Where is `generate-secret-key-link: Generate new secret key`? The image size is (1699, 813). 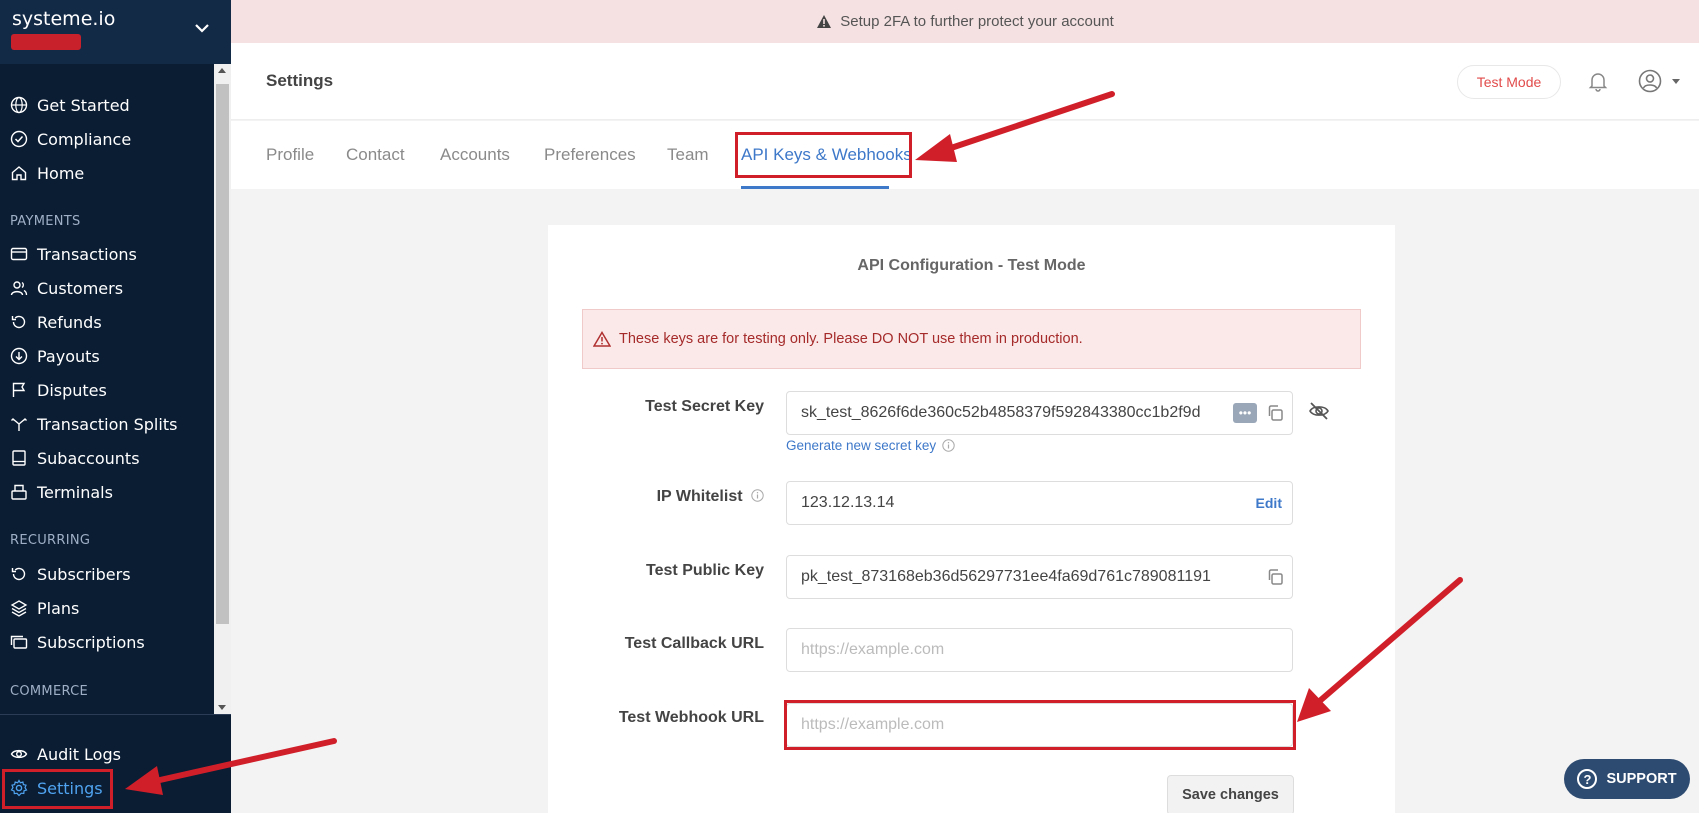 generate-secret-key-link: Generate new secret key is located at coordinates (870, 445).